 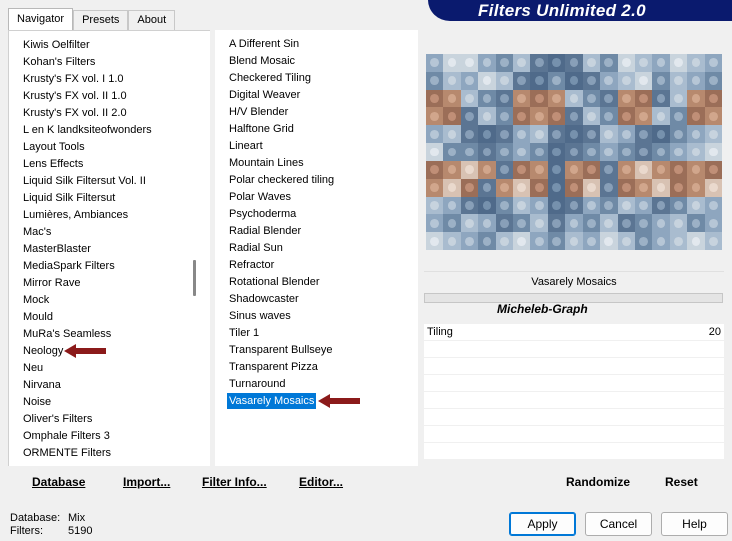 What do you see at coordinates (256, 248) in the screenshot?
I see `filter-item: Radial Sun` at bounding box center [256, 248].